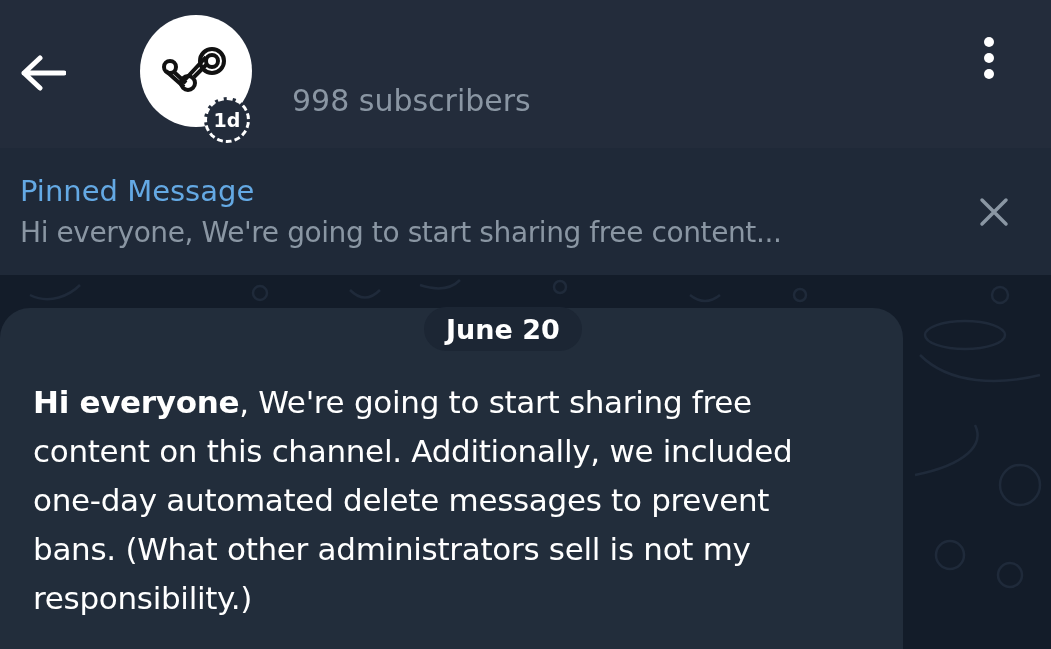 This screenshot has width=1051, height=649. What do you see at coordinates (503, 329) in the screenshot?
I see `date-label: June 20` at bounding box center [503, 329].